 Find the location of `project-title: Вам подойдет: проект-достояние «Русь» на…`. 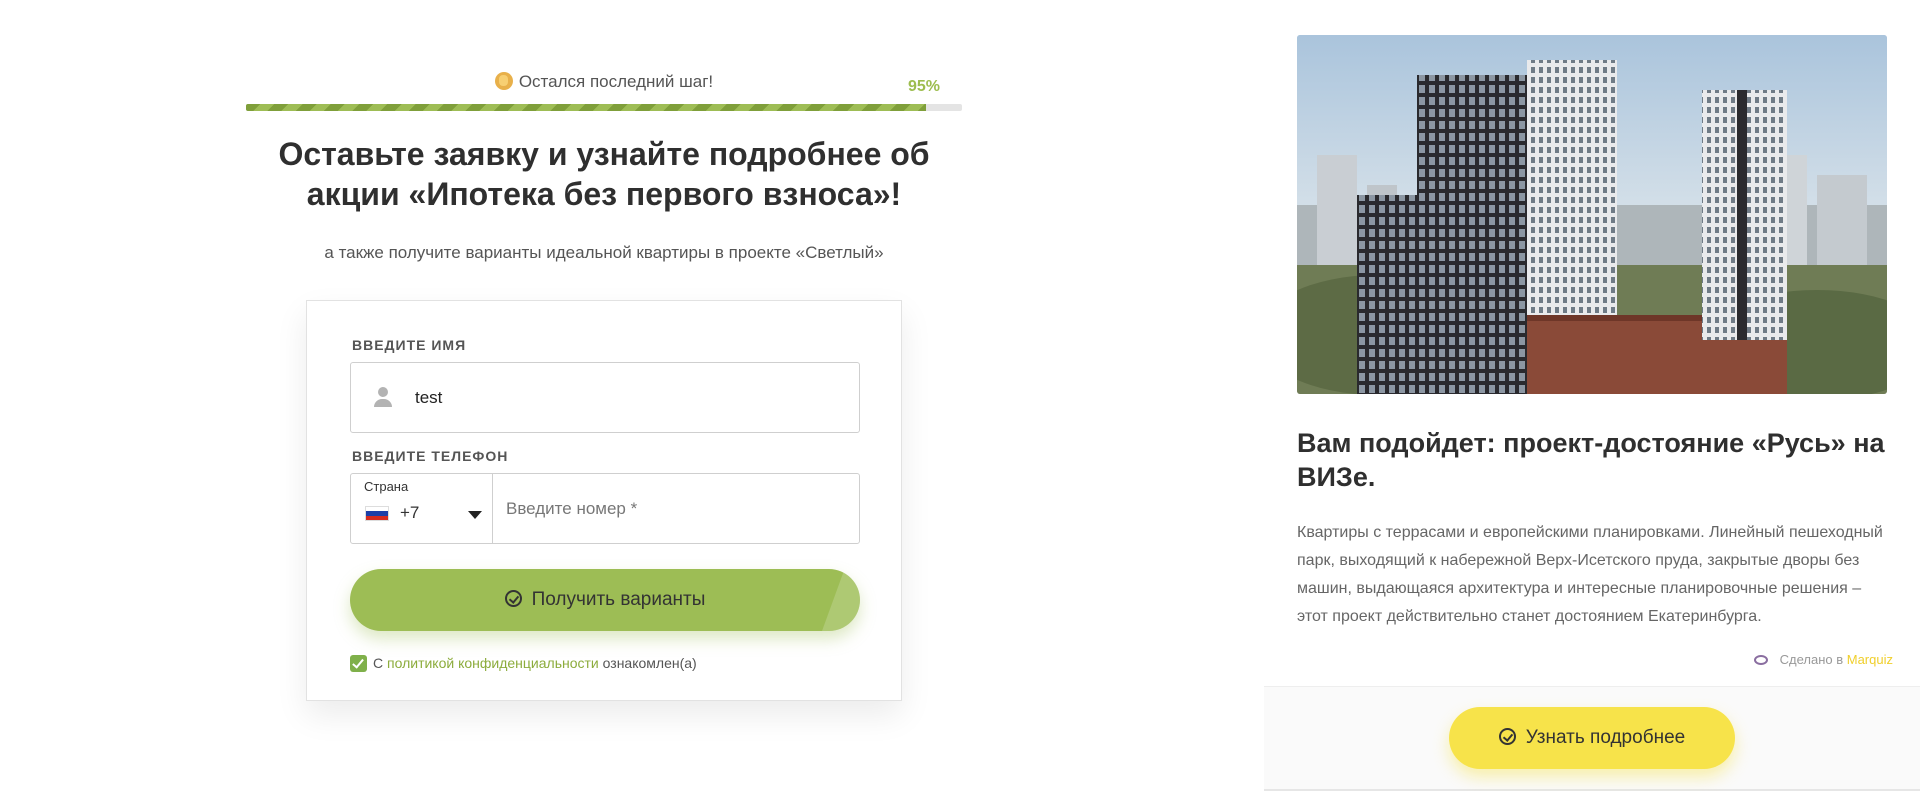

project-title: Вам подойдет: проект-достояние «Русь» на… is located at coordinates (1591, 460).